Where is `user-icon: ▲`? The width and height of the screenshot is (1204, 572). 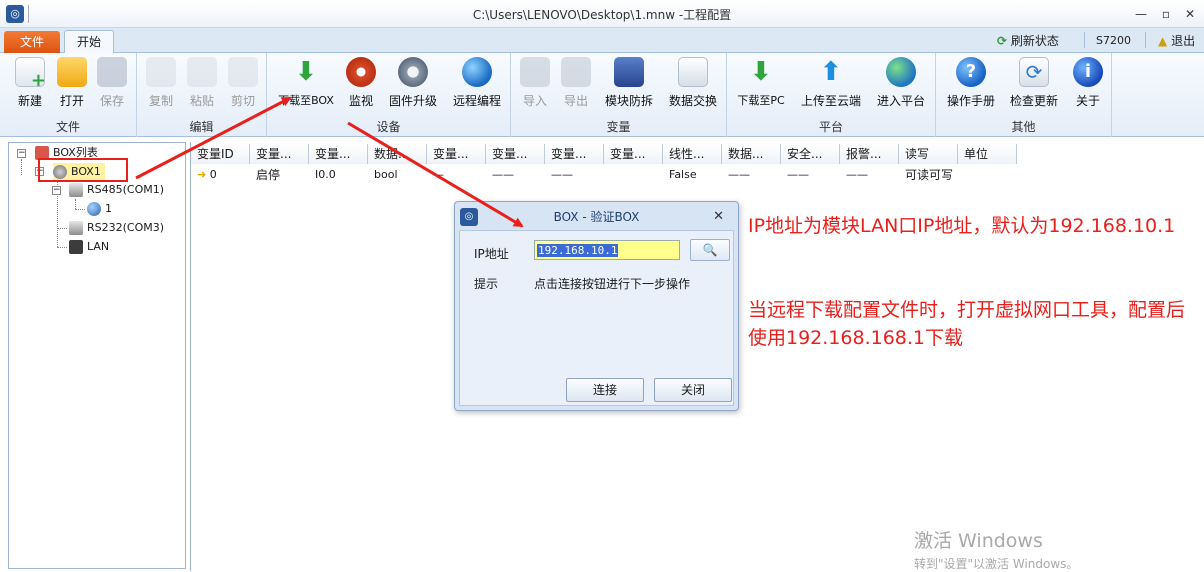
user-icon: ▲ is located at coordinates (1163, 41).